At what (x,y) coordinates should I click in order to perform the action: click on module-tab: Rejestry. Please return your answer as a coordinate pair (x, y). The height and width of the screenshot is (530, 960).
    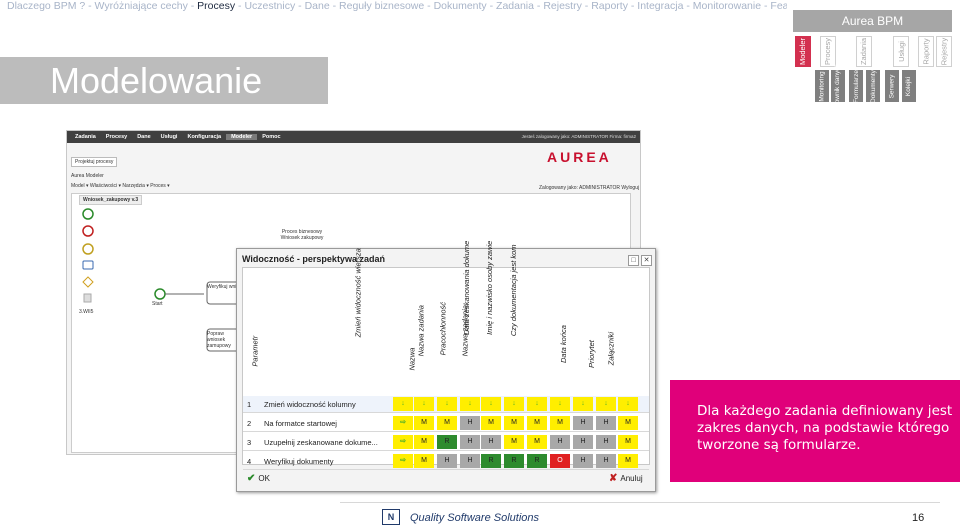
    Looking at the image, I should click on (944, 51).